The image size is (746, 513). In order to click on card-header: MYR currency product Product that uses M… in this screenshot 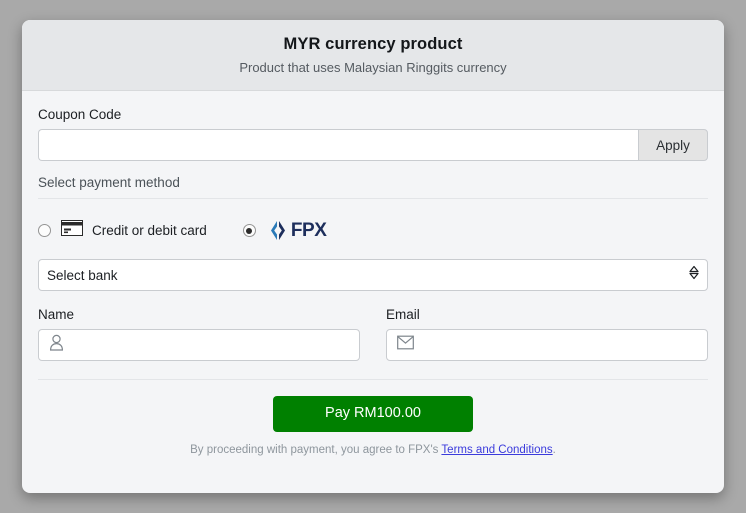, I will do `click(373, 56)`.